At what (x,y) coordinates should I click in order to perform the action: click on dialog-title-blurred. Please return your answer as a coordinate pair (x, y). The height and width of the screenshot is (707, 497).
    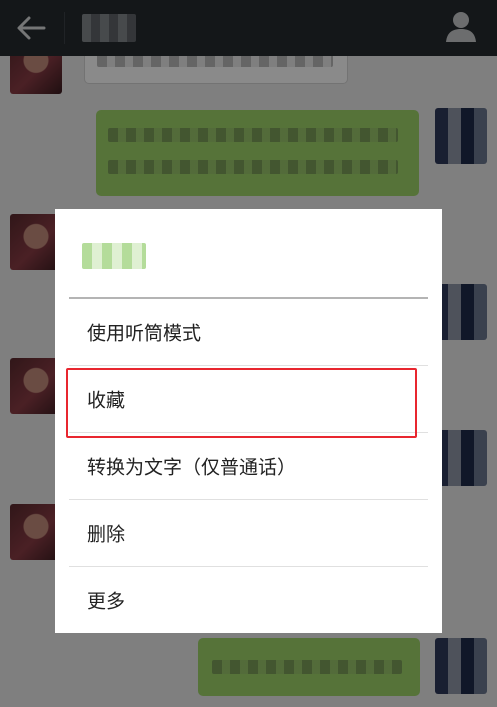
    Looking at the image, I should click on (114, 256).